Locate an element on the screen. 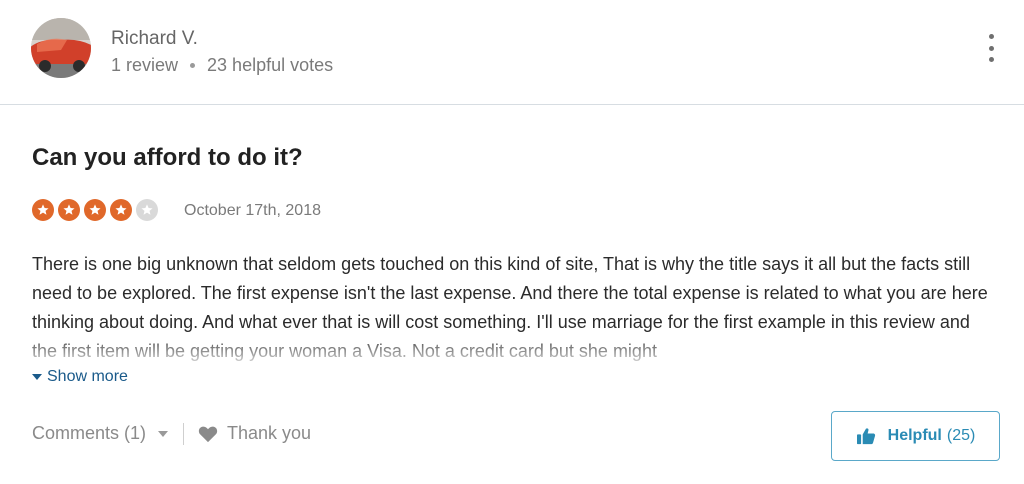  more-vertical-icon is located at coordinates (991, 48).